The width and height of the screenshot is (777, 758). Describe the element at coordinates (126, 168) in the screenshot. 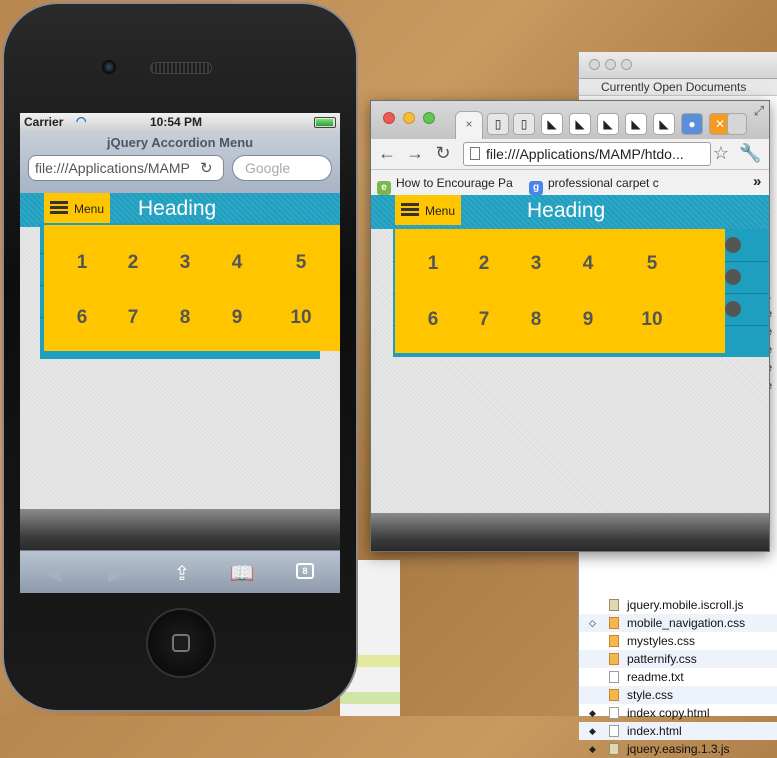

I see `url-field: file:///Applications/MAMP` at that location.